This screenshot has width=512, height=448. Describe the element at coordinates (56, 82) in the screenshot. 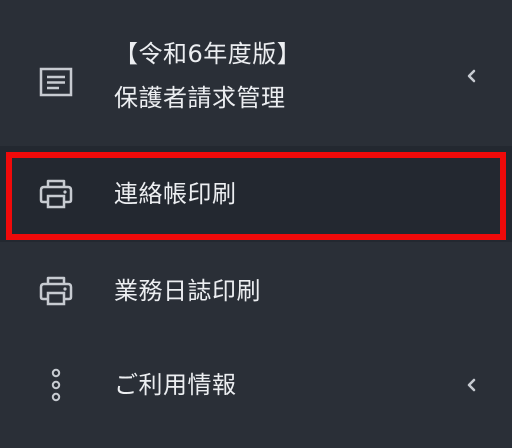

I see `document-icon` at that location.